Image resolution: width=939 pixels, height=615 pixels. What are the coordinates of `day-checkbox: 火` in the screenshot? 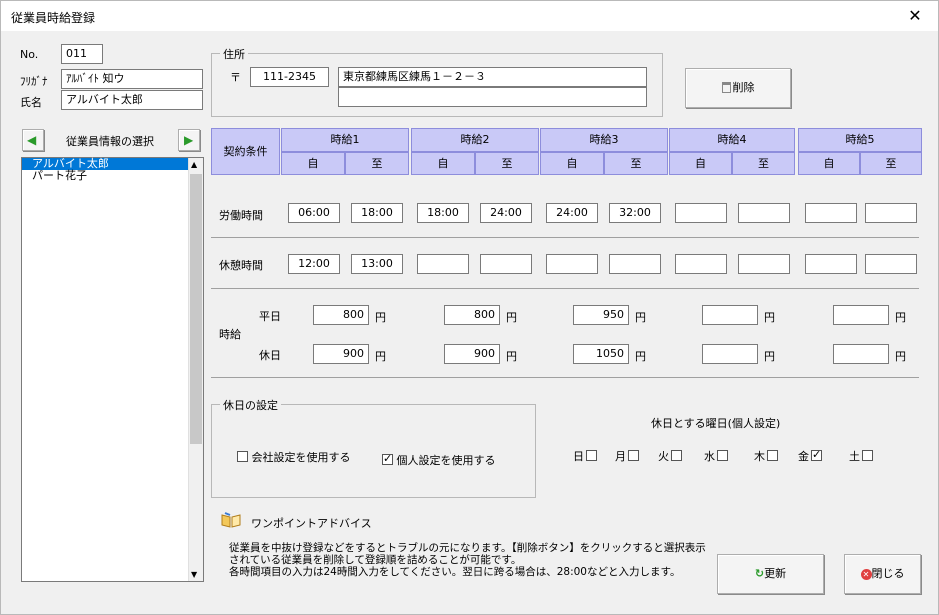 It's located at (670, 456).